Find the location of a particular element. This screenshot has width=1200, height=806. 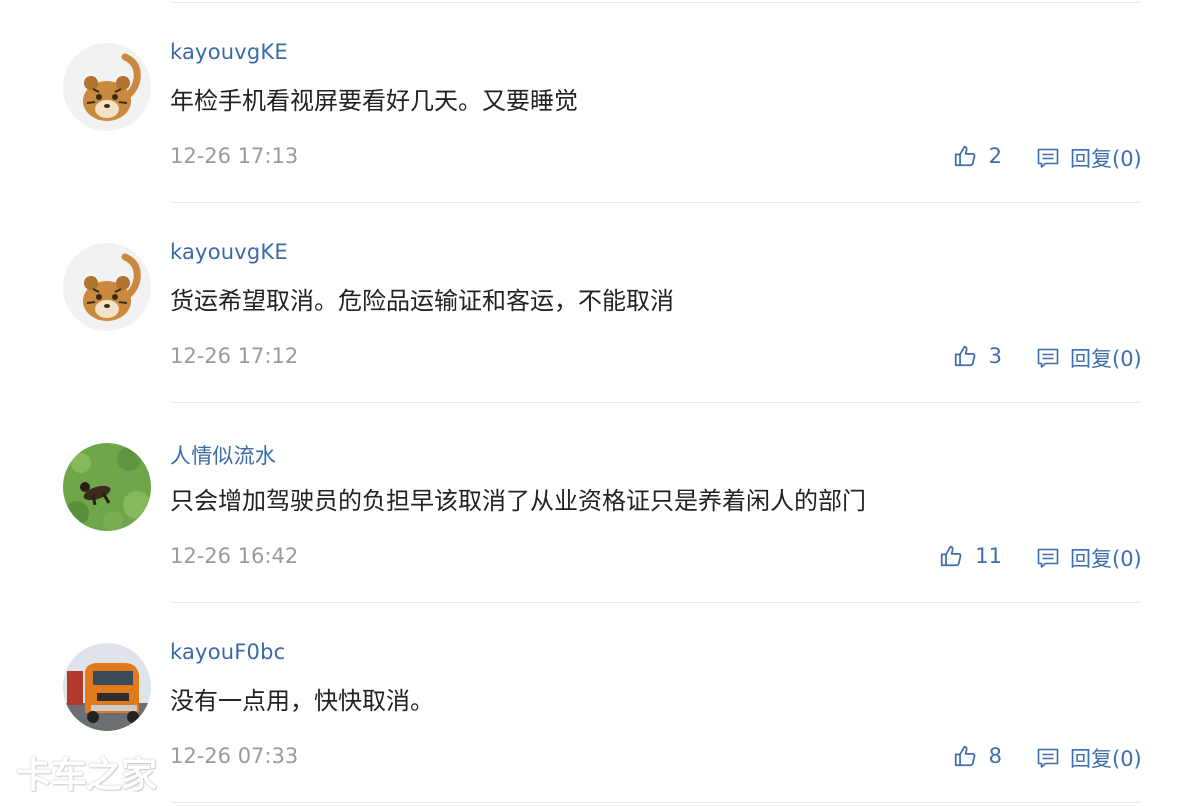

comment-text: 只会增加驾驶员的负担早该取消了从业资格证只是养着闲人的部门 is located at coordinates (518, 501).